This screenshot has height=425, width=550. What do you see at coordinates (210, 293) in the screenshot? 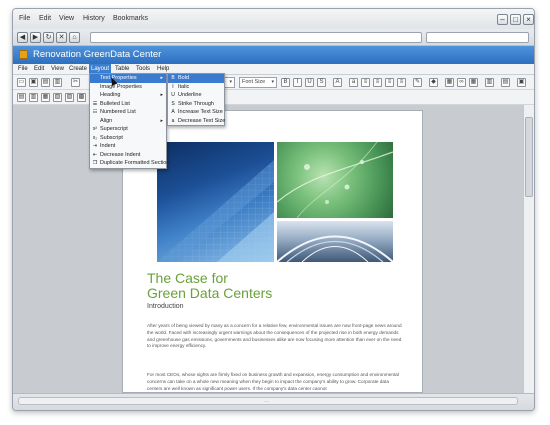
I see `document-title-line2: Green Data Centers` at bounding box center [210, 293].